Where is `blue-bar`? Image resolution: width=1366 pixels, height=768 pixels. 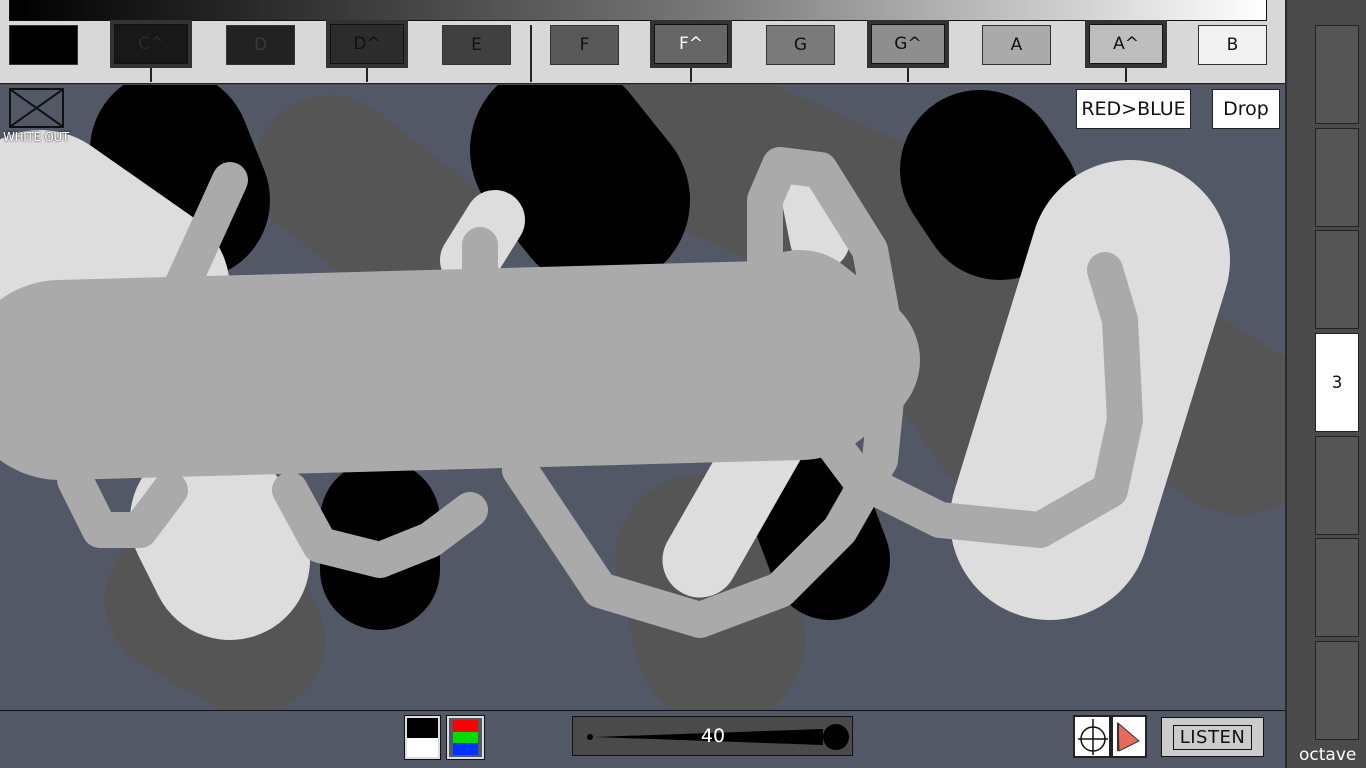 blue-bar is located at coordinates (465, 749).